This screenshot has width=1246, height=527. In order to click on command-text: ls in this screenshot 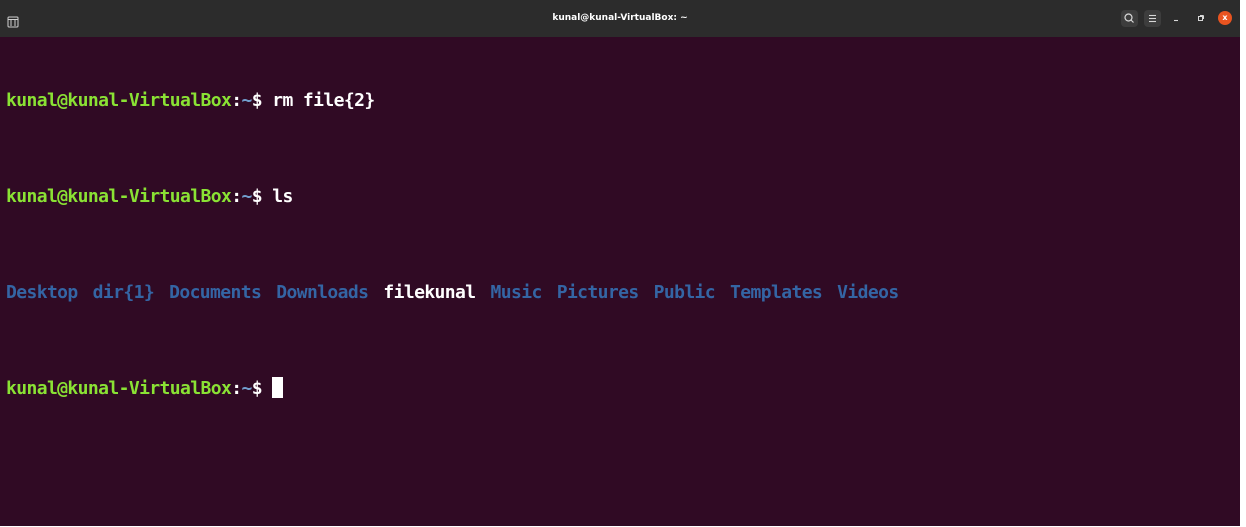, I will do `click(282, 196)`.